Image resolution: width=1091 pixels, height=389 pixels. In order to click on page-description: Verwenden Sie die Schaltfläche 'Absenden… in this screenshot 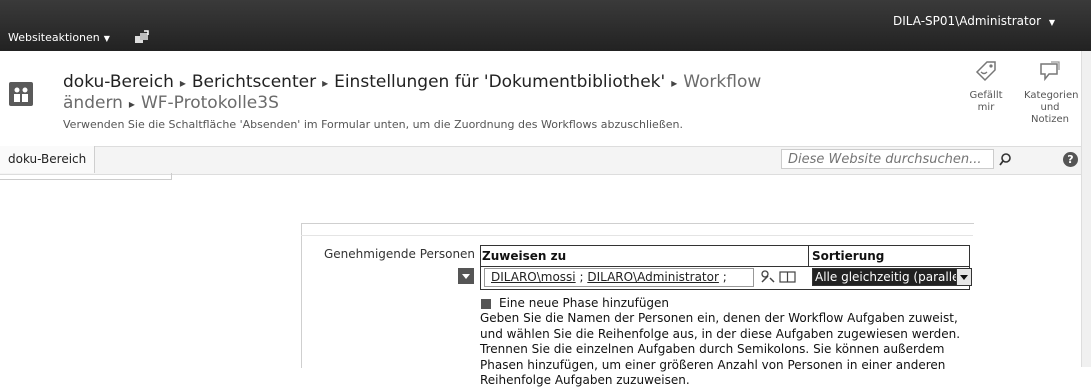, I will do `click(373, 124)`.